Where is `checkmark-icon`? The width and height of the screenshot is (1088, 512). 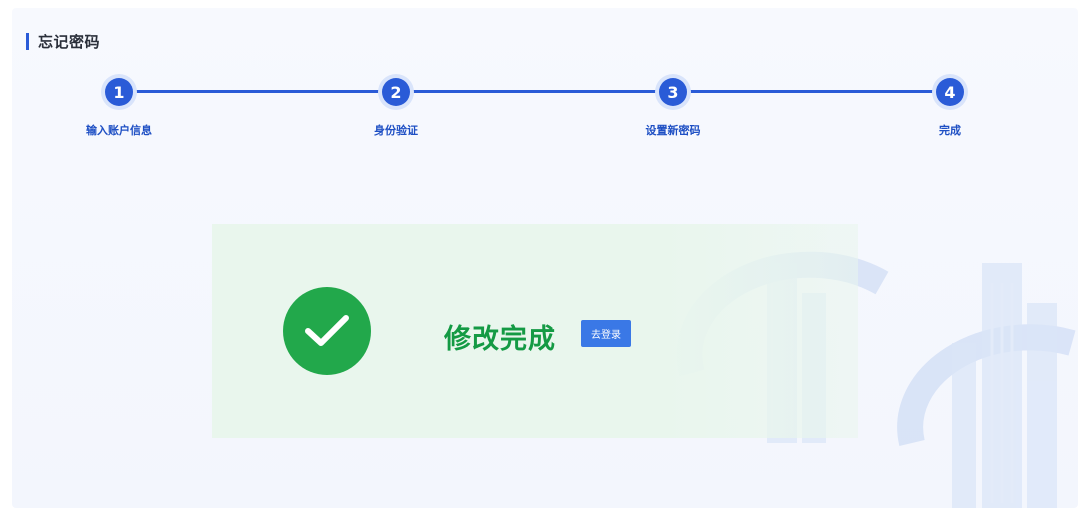 checkmark-icon is located at coordinates (327, 330).